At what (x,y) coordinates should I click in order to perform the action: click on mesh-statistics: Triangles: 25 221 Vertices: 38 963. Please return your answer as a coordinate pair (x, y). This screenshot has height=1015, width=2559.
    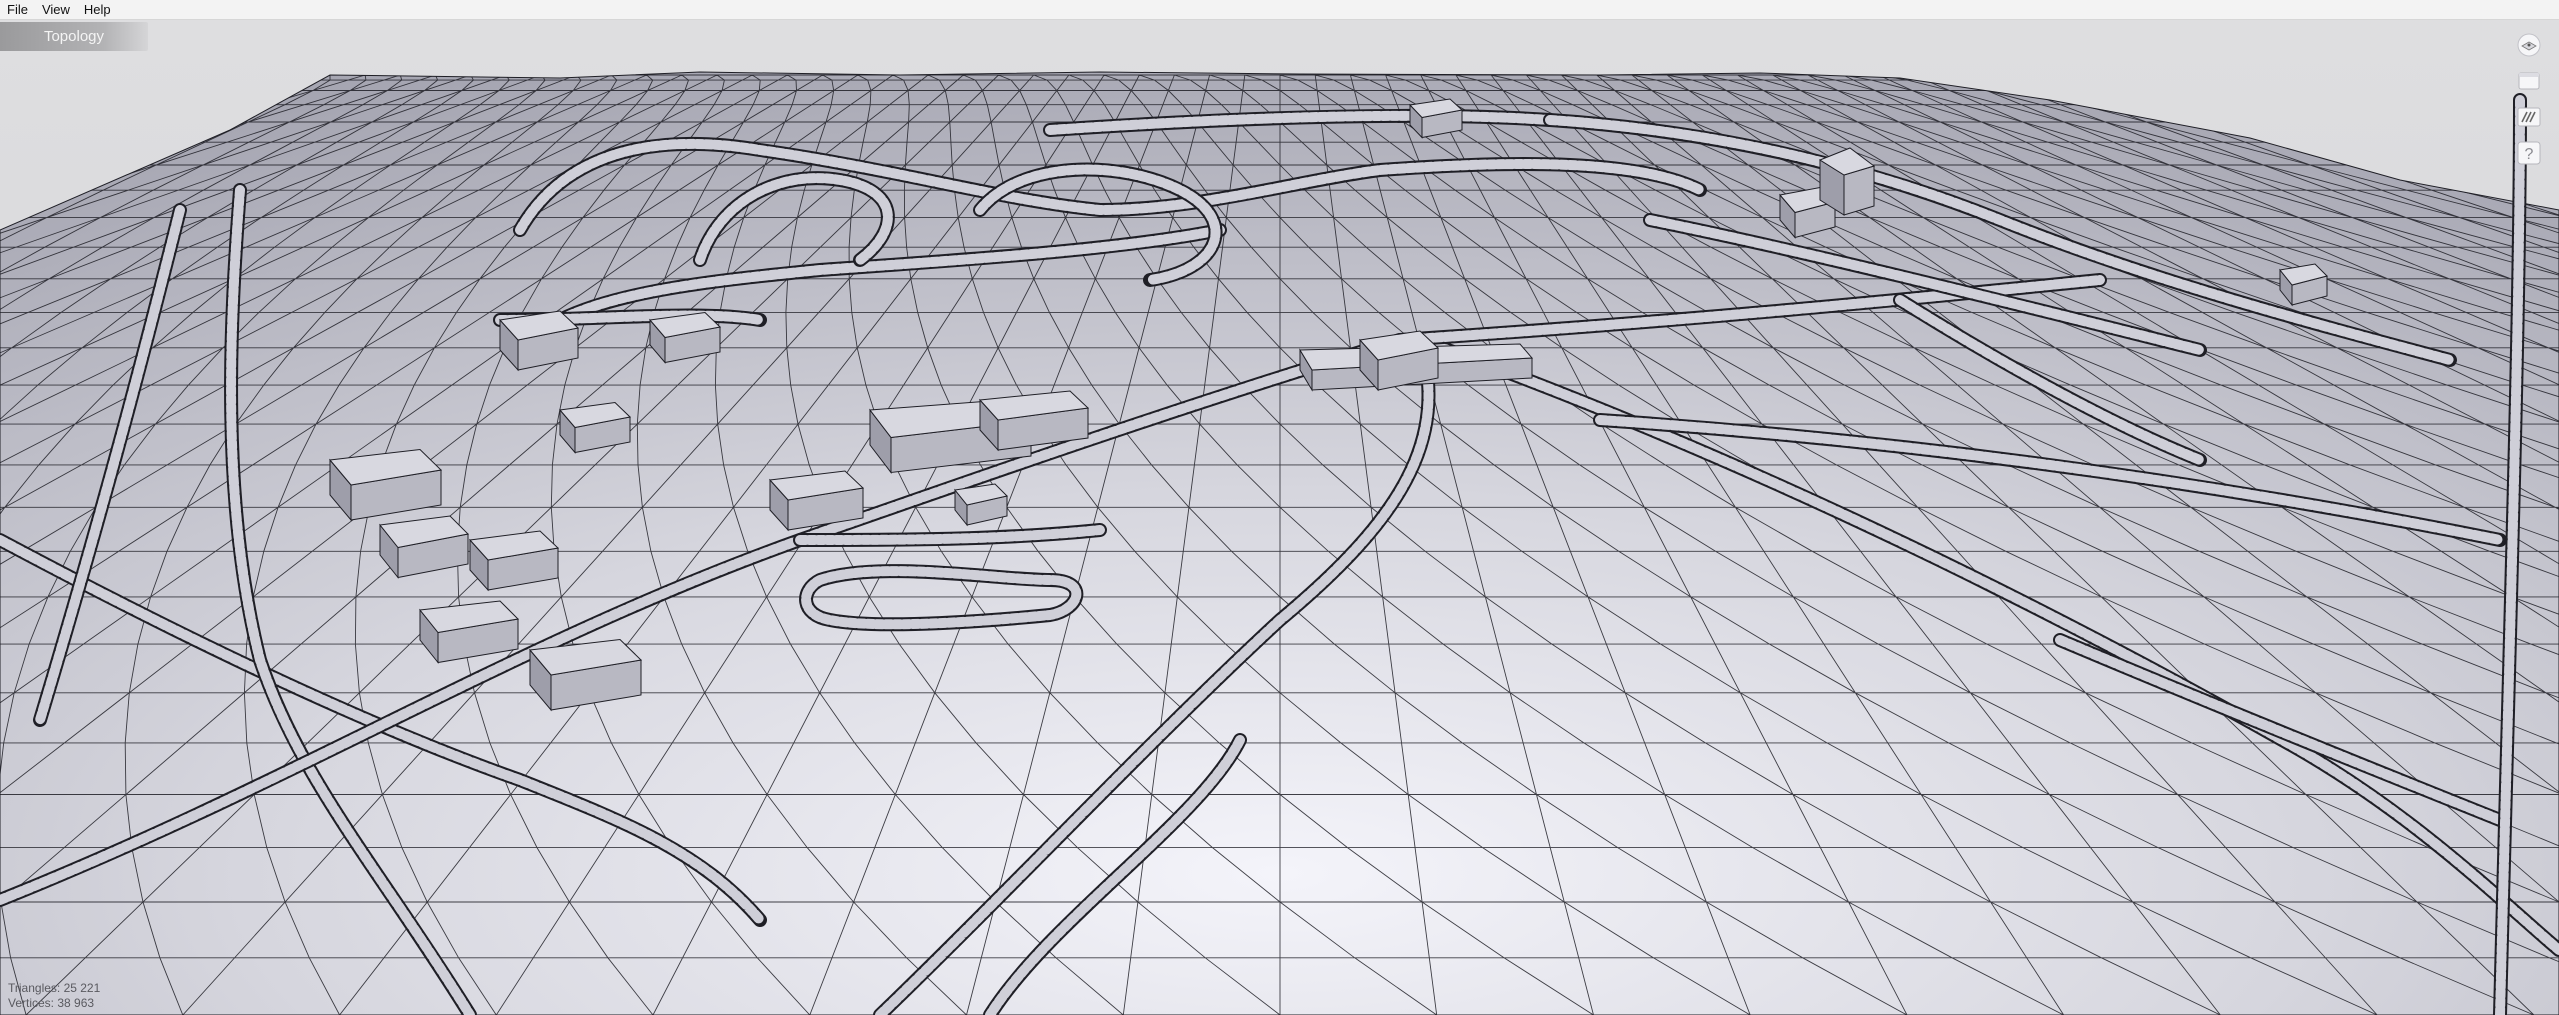
    Looking at the image, I should click on (54, 996).